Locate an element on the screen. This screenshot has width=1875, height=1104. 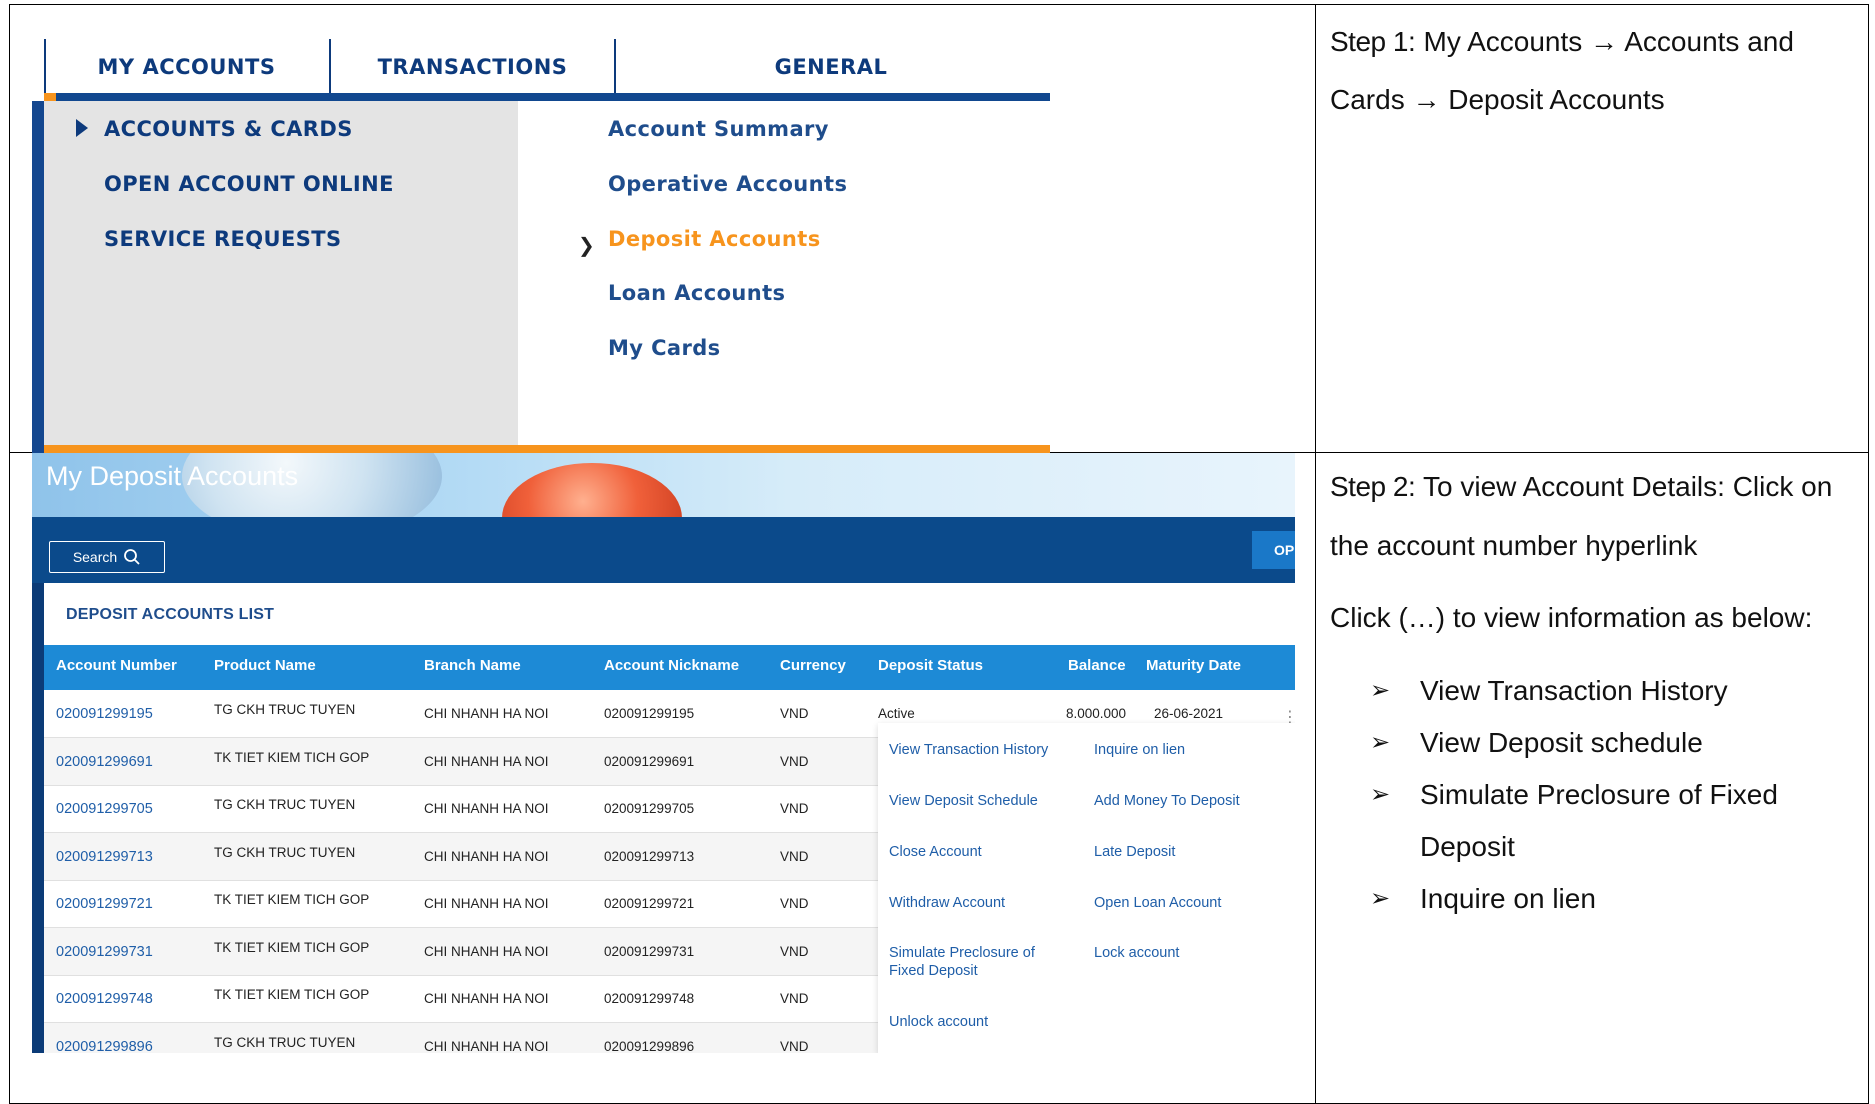
header-account-nickname: Account Nickname is located at coordinates (672, 665).